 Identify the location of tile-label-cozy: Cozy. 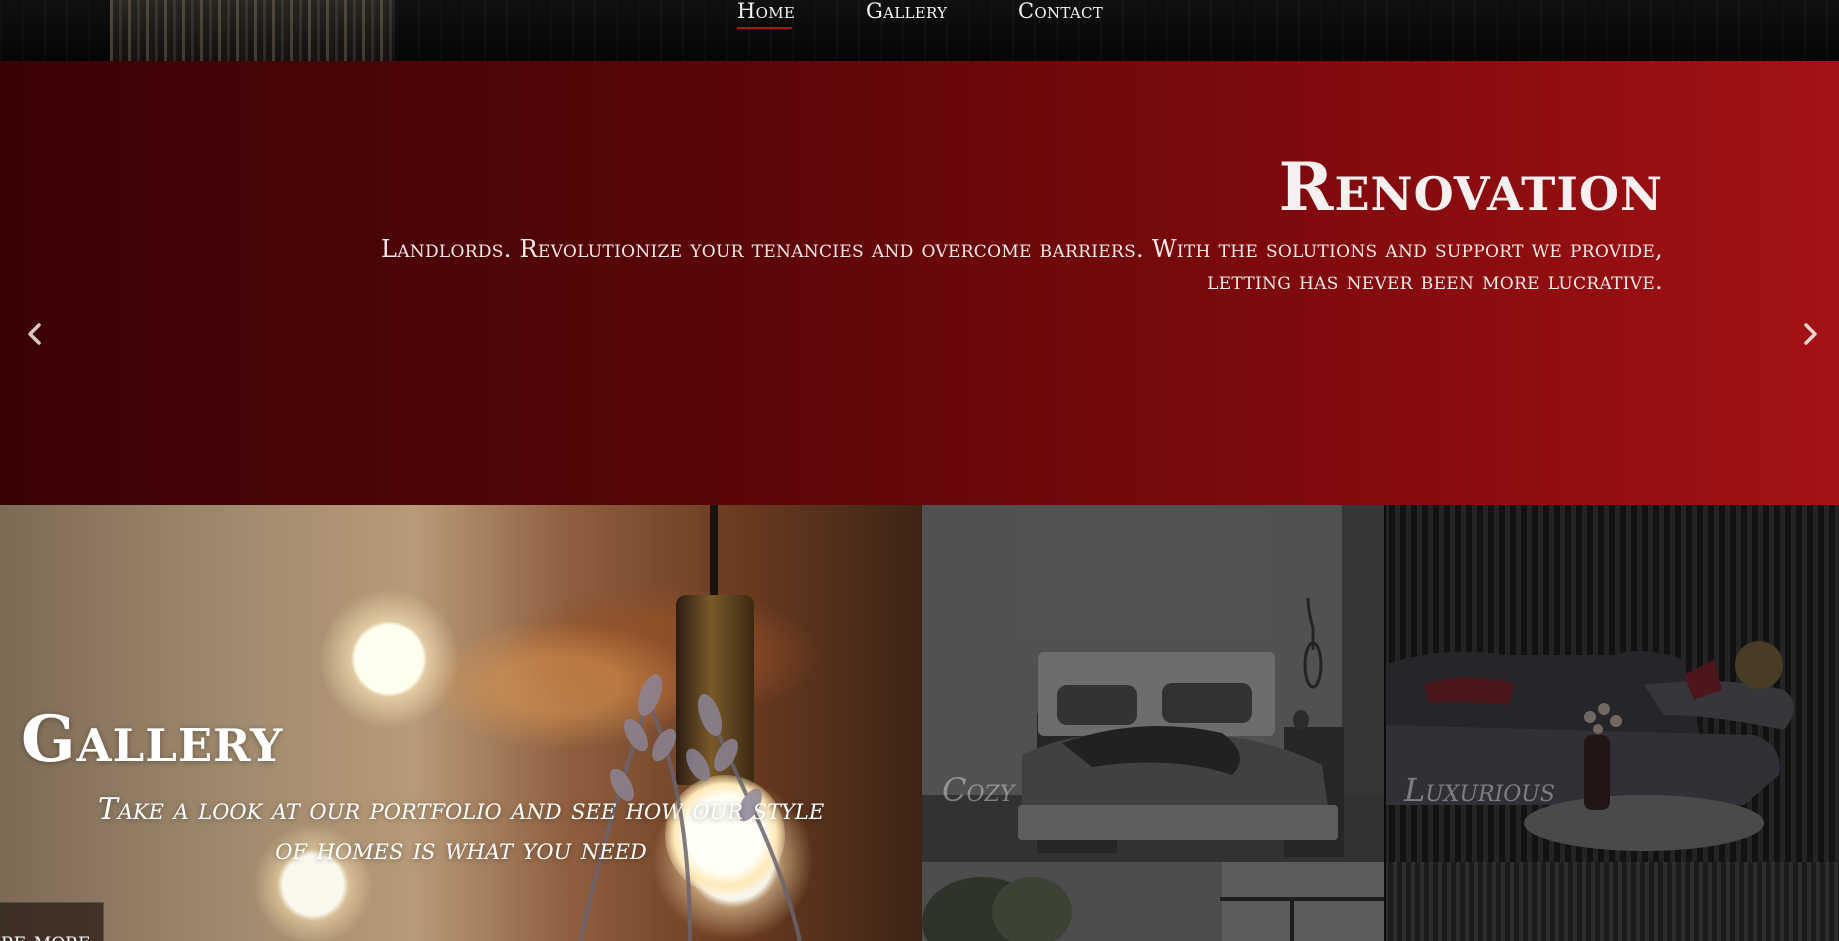
(978, 790).